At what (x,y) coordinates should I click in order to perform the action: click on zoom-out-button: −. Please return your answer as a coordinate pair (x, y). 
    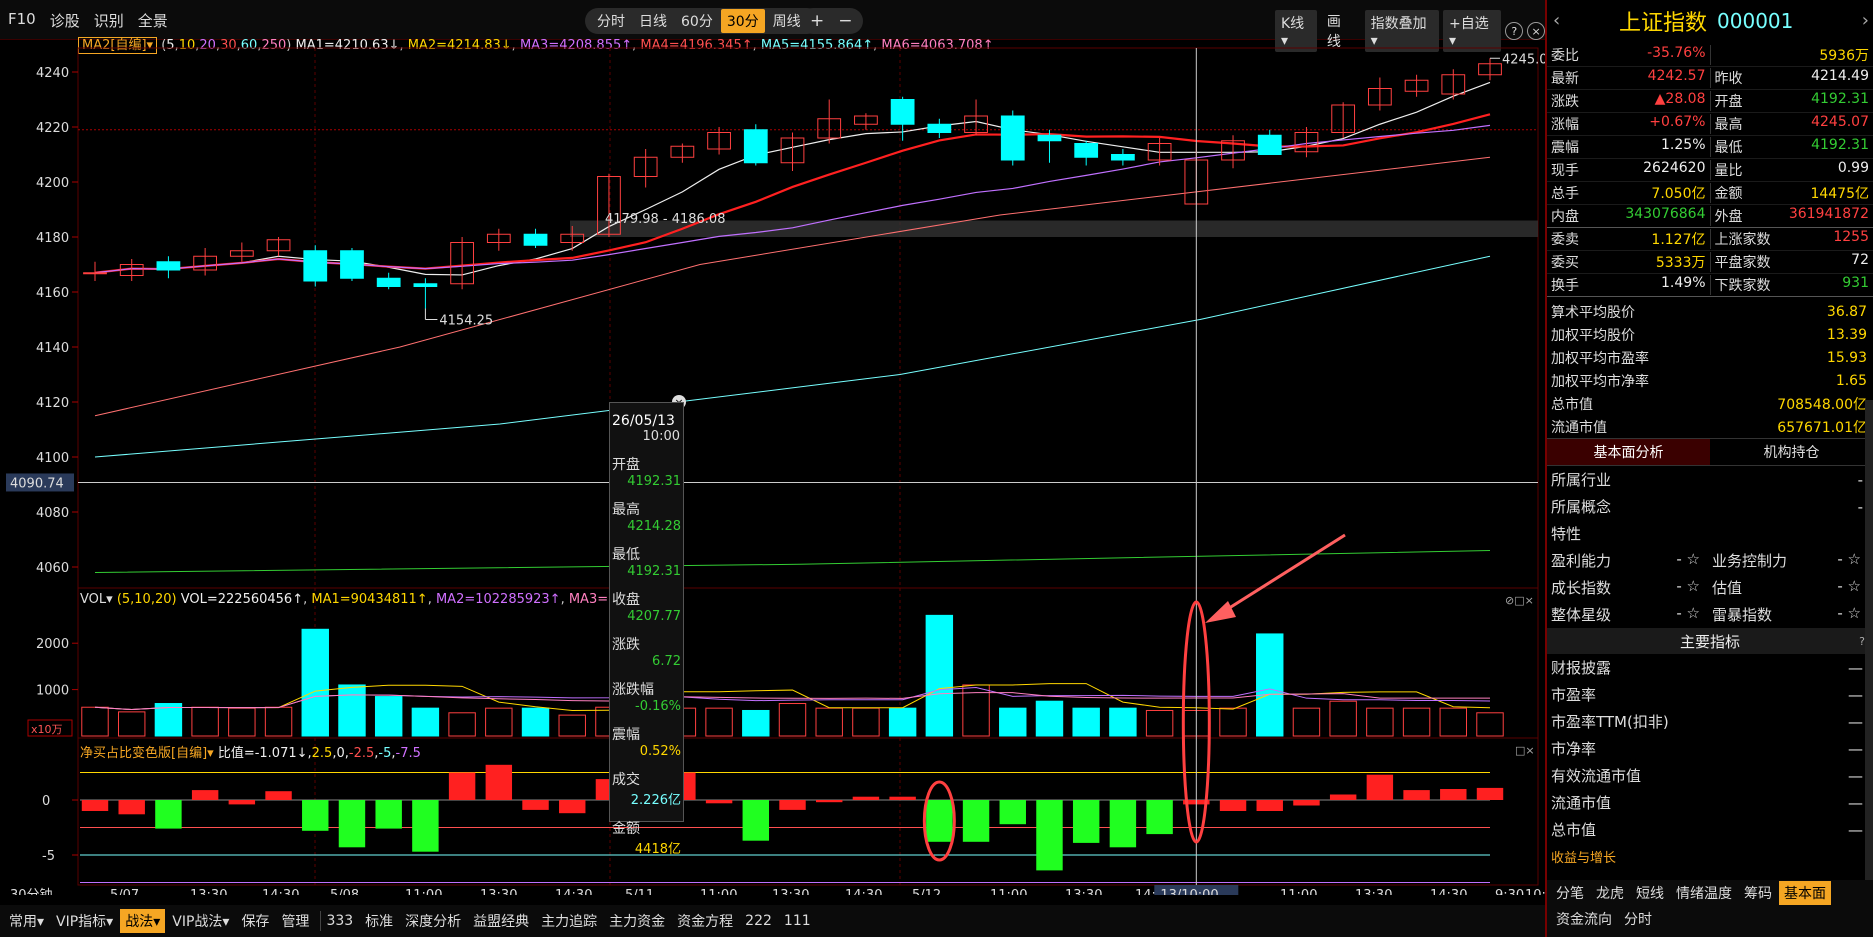
    Looking at the image, I should click on (845, 21).